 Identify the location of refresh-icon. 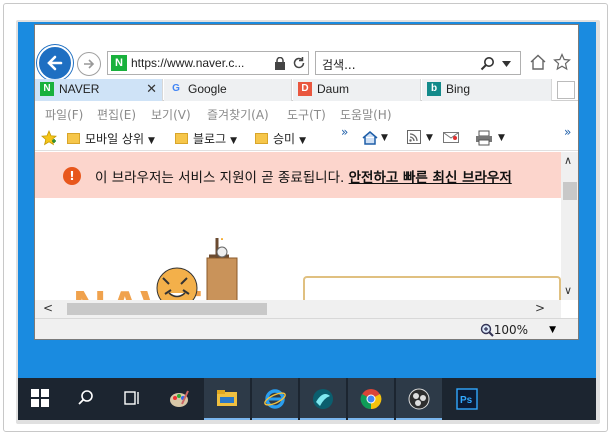
(299, 63).